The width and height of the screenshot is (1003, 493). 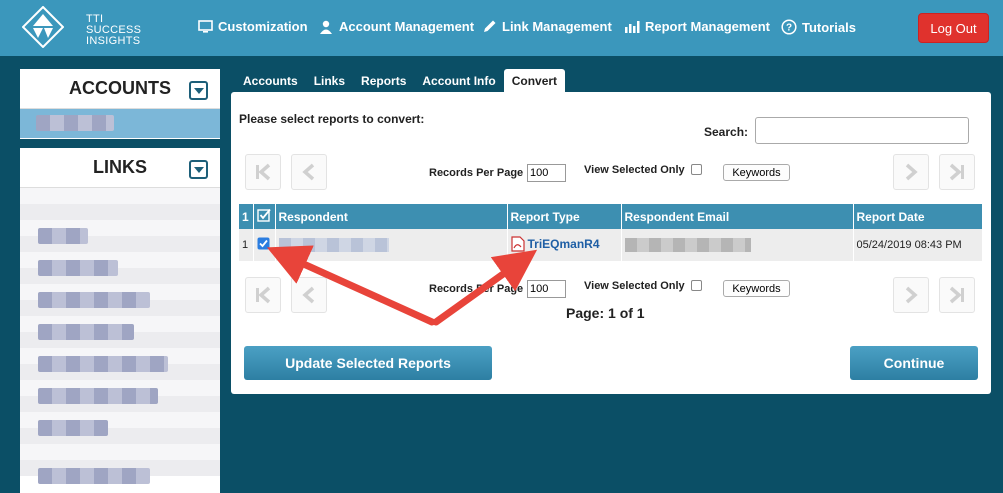 I want to click on row-num: 1, so click(x=246, y=245).